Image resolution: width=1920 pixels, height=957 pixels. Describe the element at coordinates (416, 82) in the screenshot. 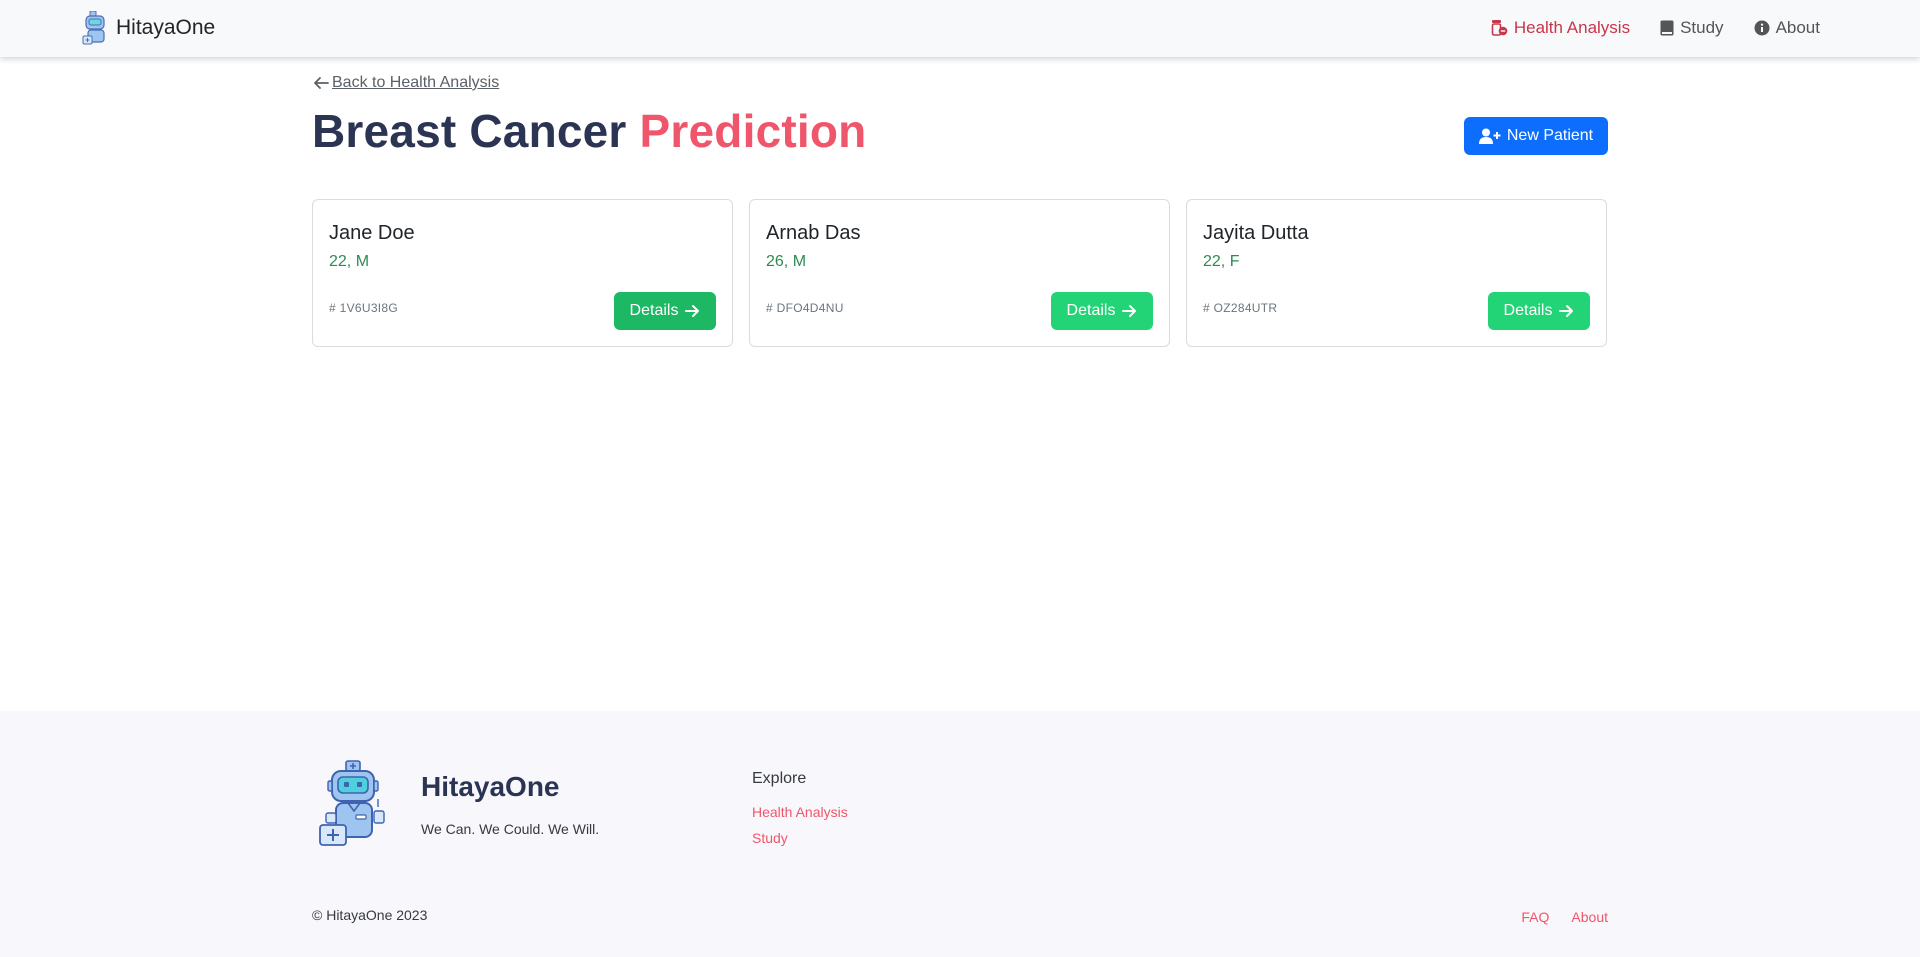

I see `back-link-label: Back to Health Analysis` at that location.